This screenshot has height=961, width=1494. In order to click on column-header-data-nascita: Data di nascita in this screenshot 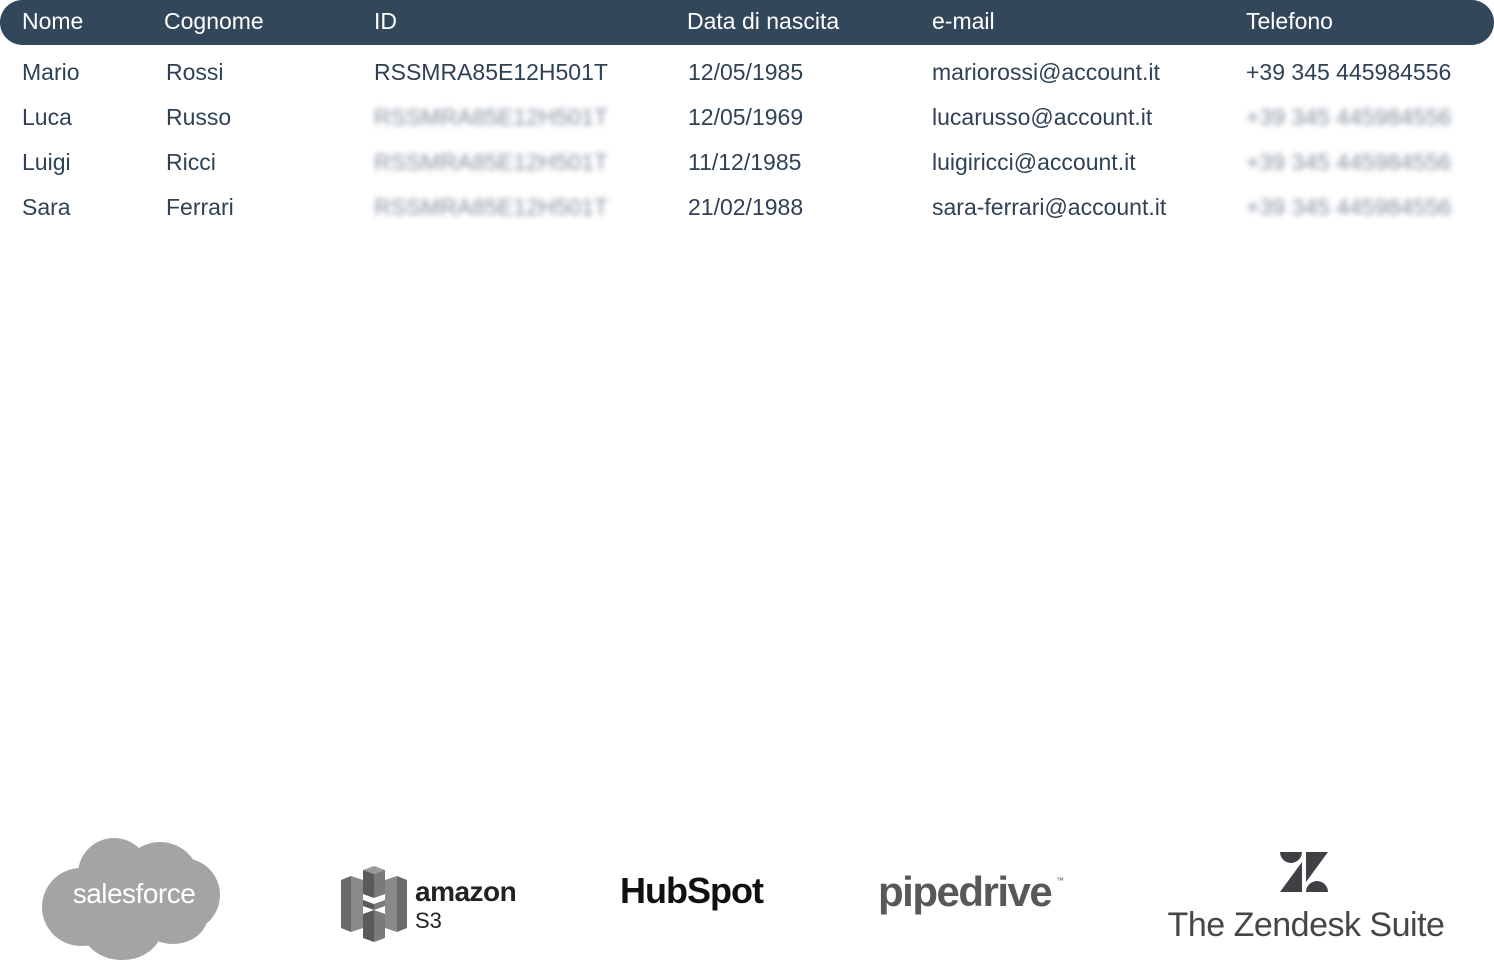, I will do `click(763, 21)`.